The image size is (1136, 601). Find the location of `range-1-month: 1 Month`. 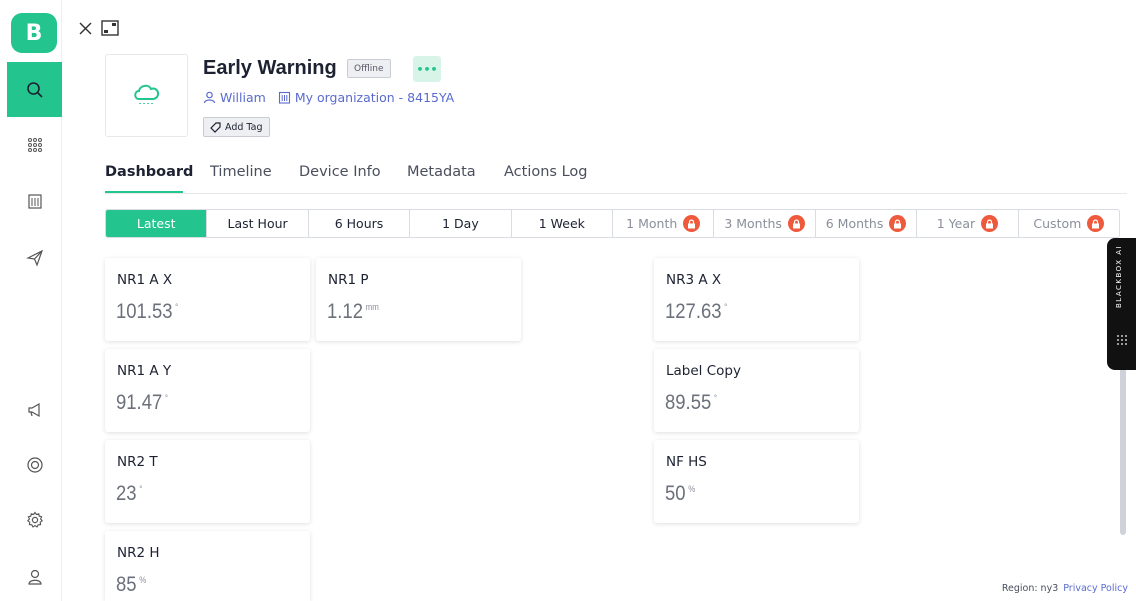

range-1-month: 1 Month is located at coordinates (664, 223).